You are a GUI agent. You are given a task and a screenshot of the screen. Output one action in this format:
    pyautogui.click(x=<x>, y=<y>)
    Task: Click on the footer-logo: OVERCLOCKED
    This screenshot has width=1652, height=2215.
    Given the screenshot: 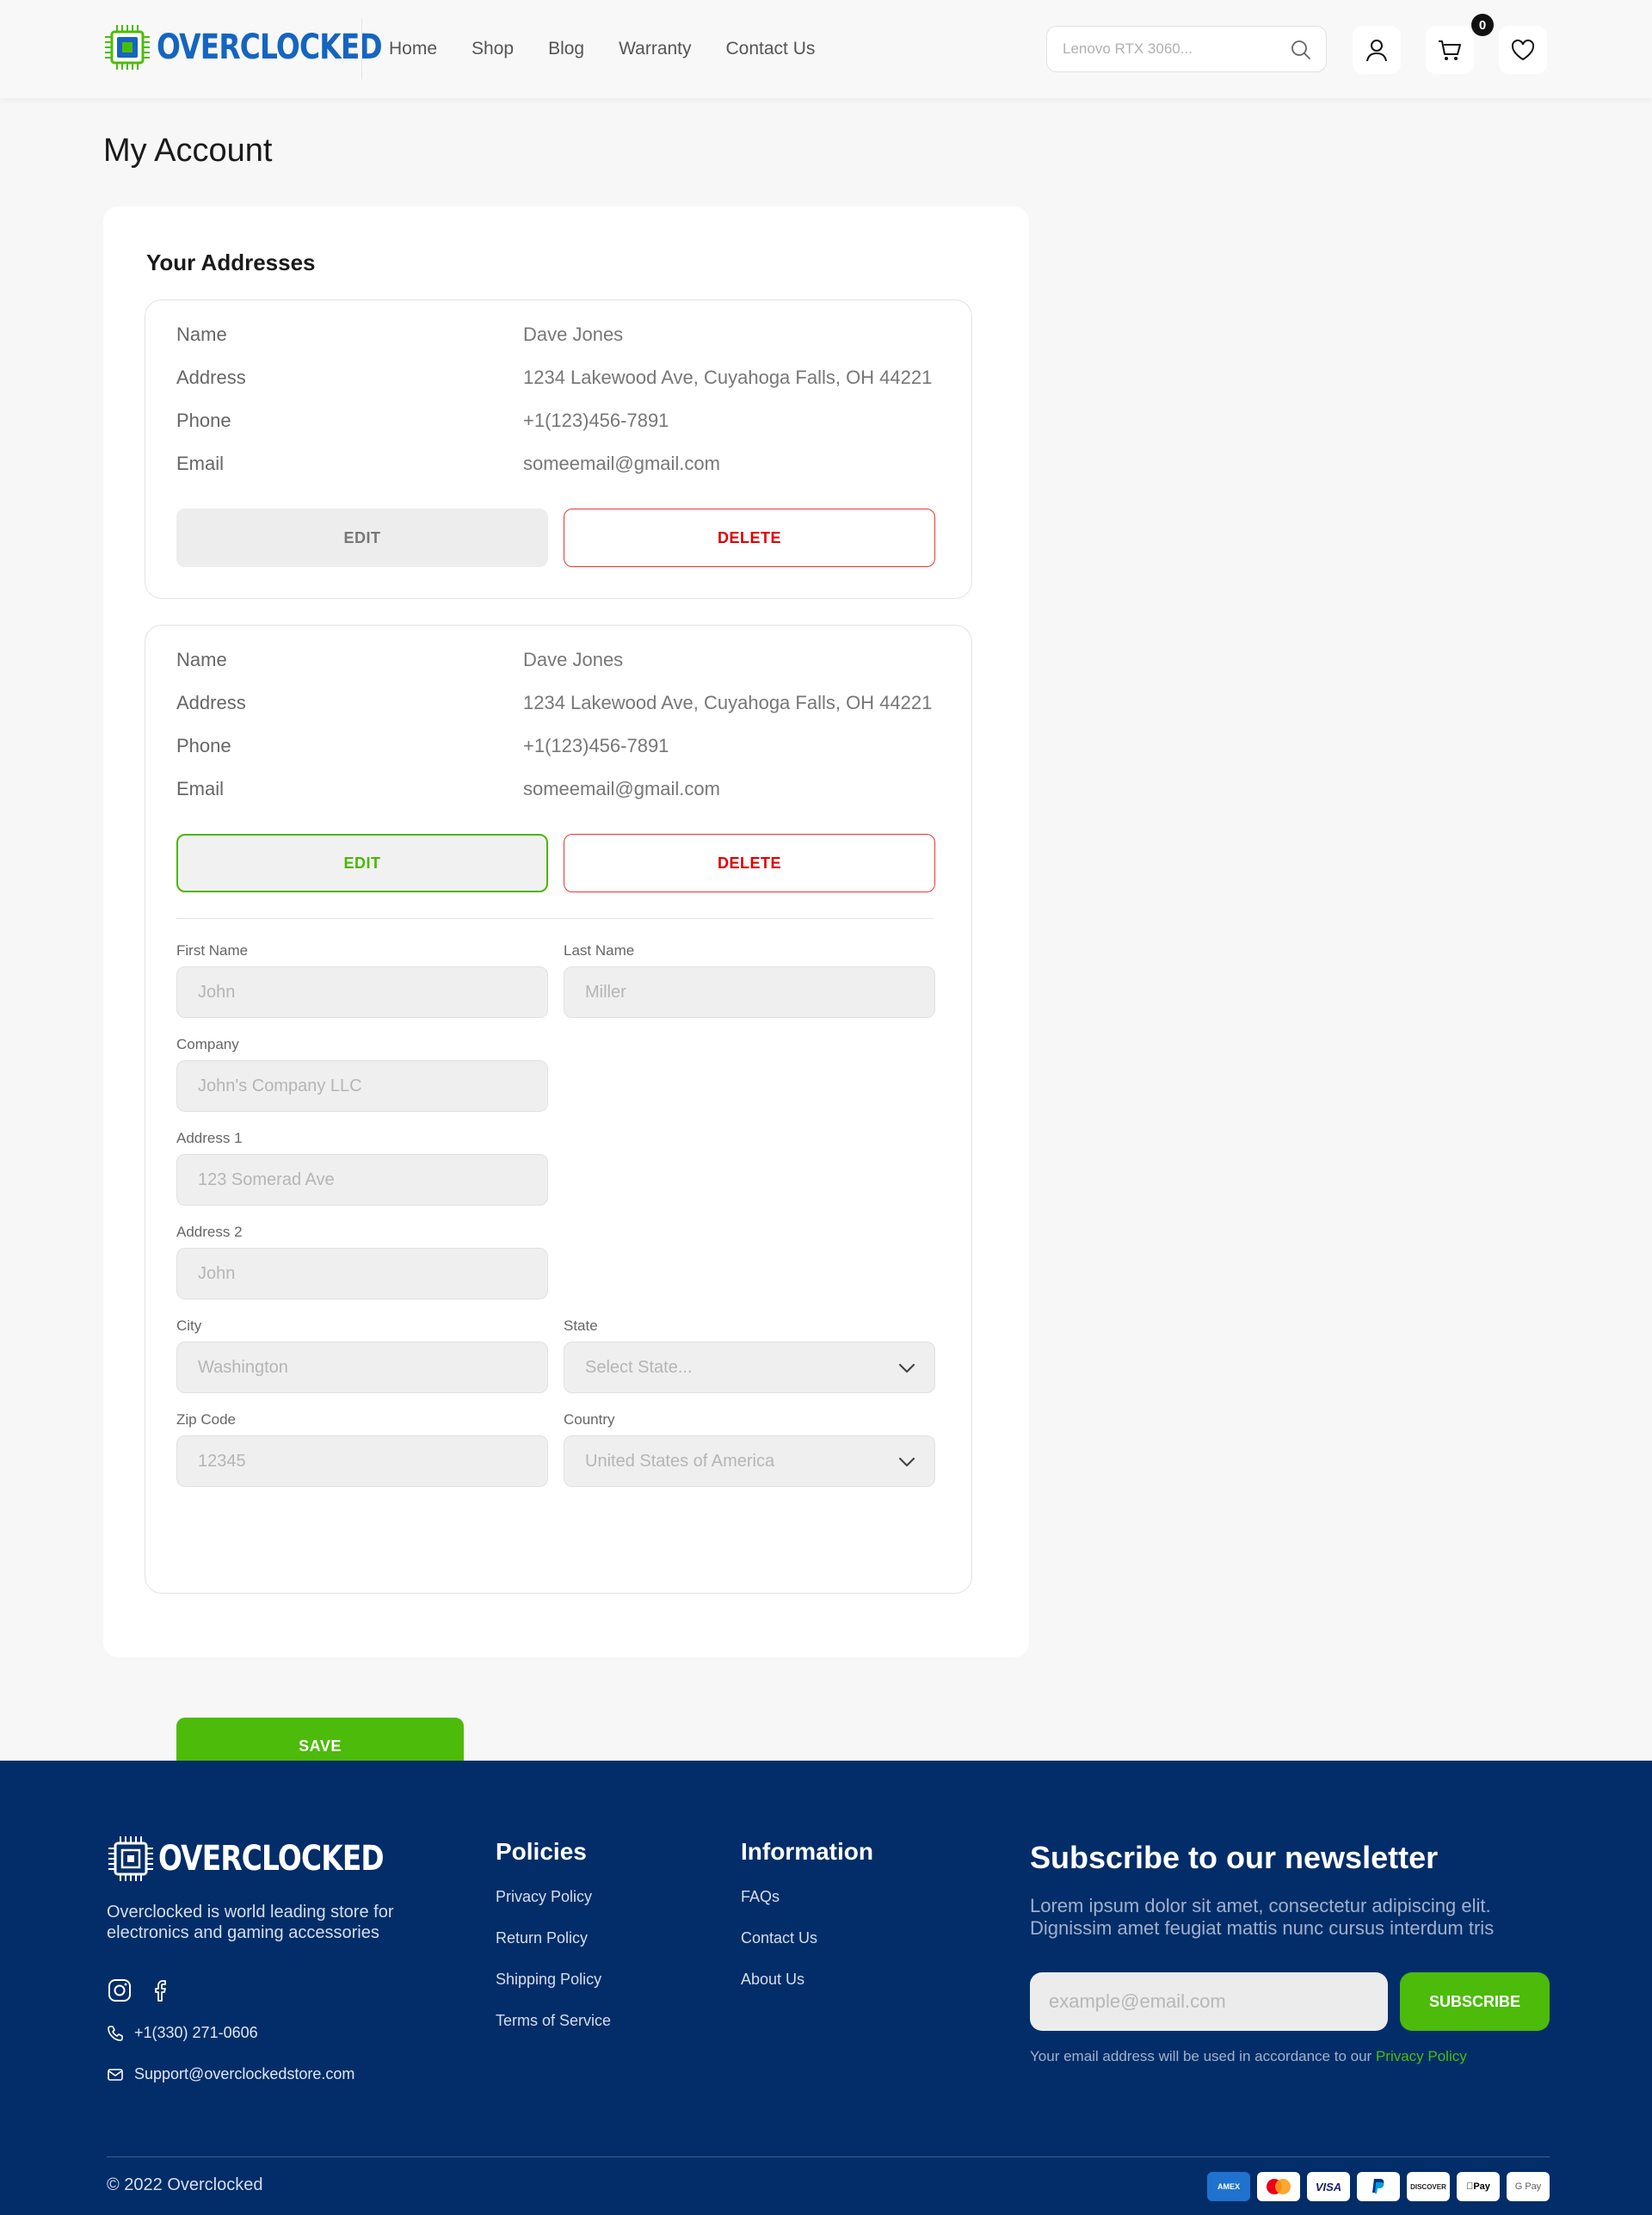 What is the action you would take?
    pyautogui.click(x=270, y=1859)
    